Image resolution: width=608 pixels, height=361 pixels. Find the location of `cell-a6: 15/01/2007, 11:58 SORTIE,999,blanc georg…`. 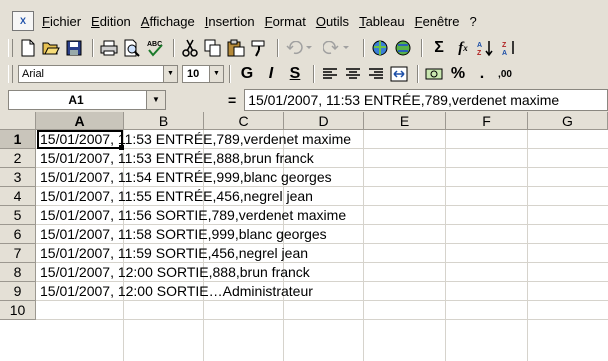

cell-a6: 15/01/2007, 11:58 SORTIE,999,blanc georg… is located at coordinates (183, 234).